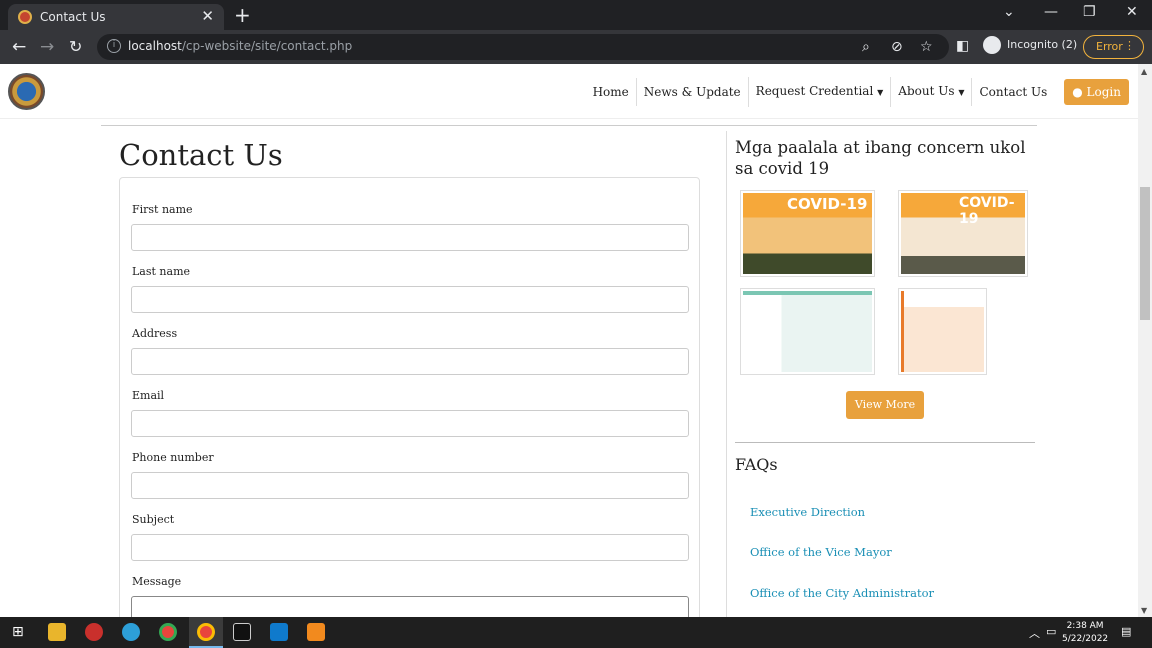  Describe the element at coordinates (1129, 45) in the screenshot. I see `kebab-menu-icon: ⋮` at that location.